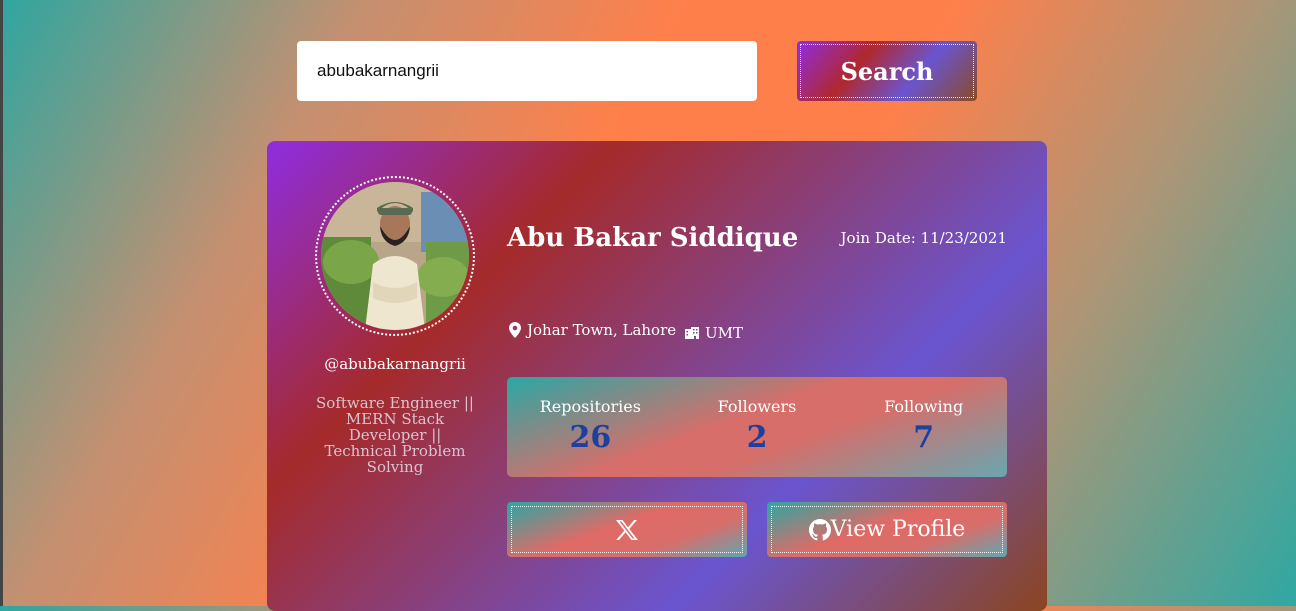  I want to click on stat-following: Following 7, so click(923, 427).